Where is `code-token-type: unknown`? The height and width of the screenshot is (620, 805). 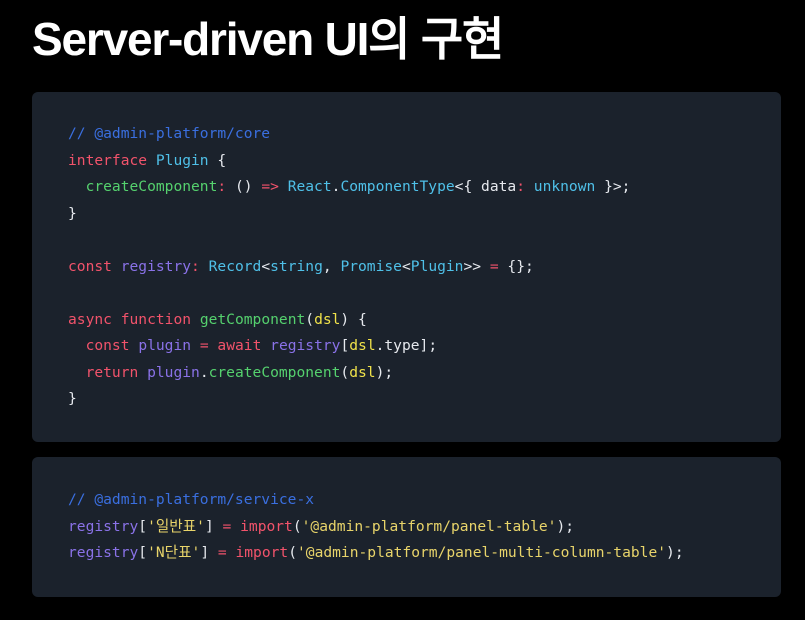 code-token-type: unknown is located at coordinates (564, 186).